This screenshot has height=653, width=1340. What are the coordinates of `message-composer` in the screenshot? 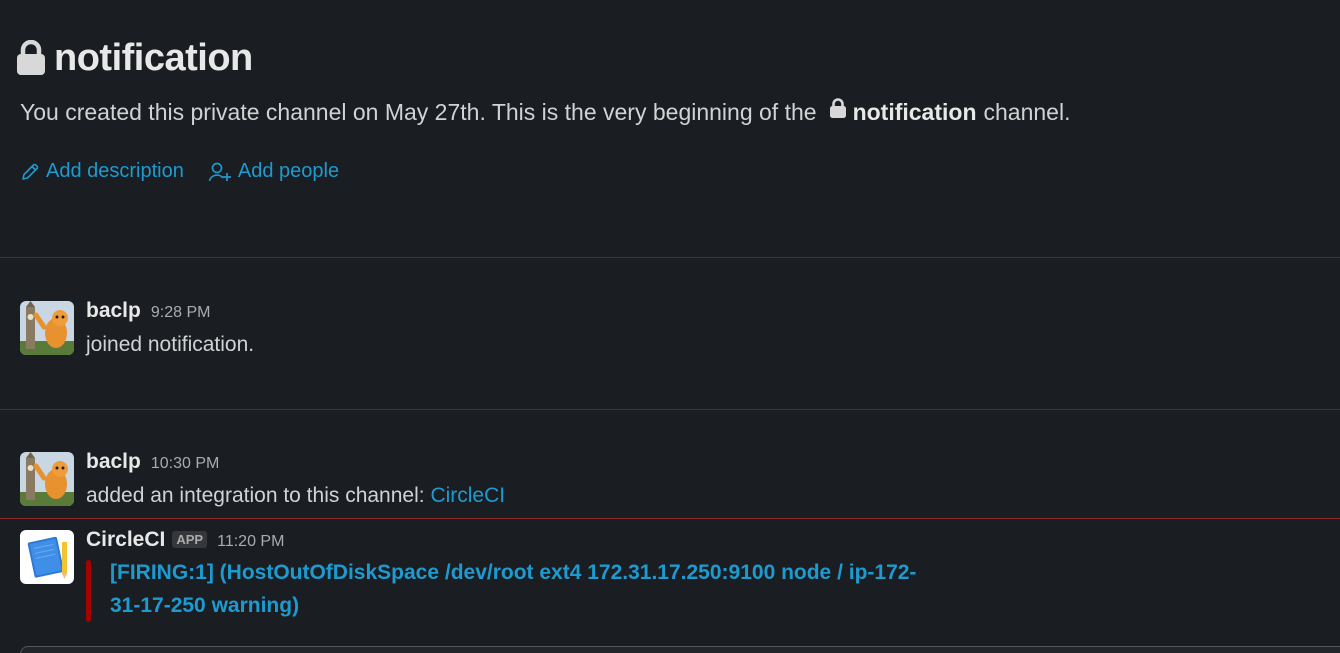 It's located at (680, 649).